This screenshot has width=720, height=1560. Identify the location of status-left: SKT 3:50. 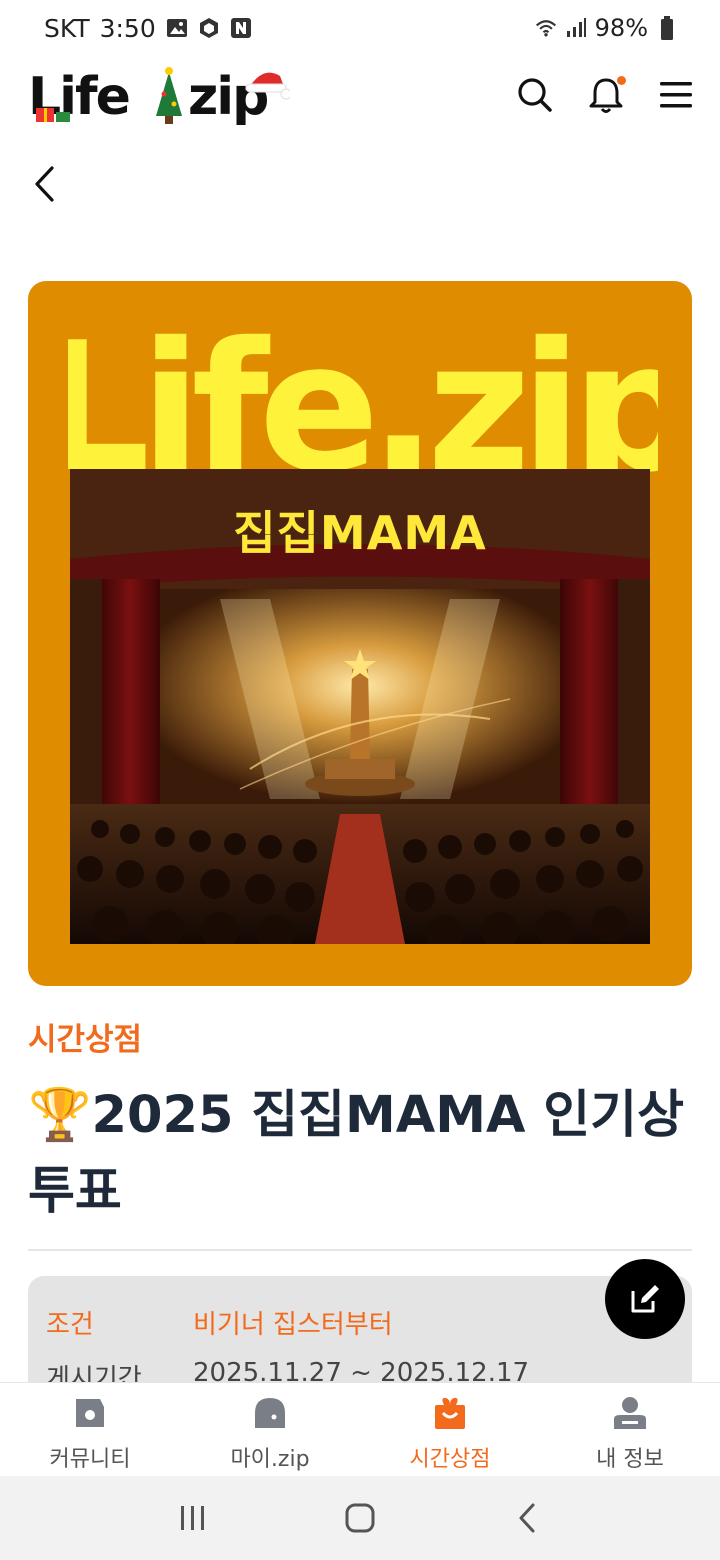
(148, 28).